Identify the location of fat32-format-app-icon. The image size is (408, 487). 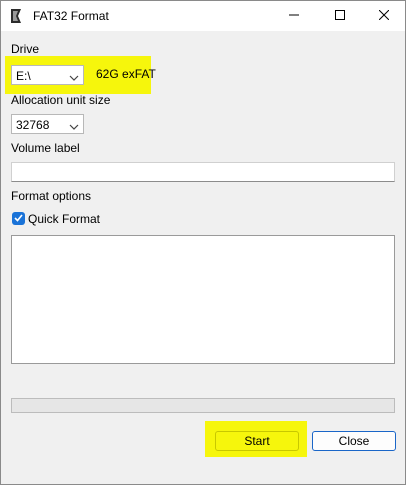
(16, 16).